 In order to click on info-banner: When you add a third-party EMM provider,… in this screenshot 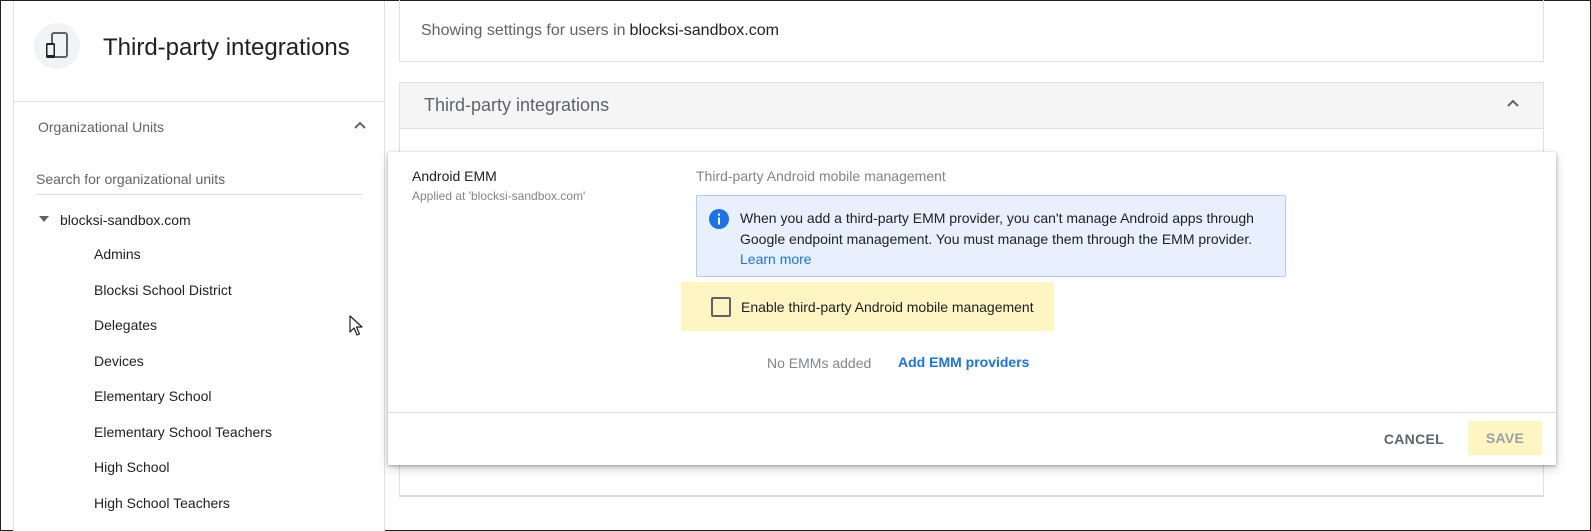, I will do `click(991, 236)`.